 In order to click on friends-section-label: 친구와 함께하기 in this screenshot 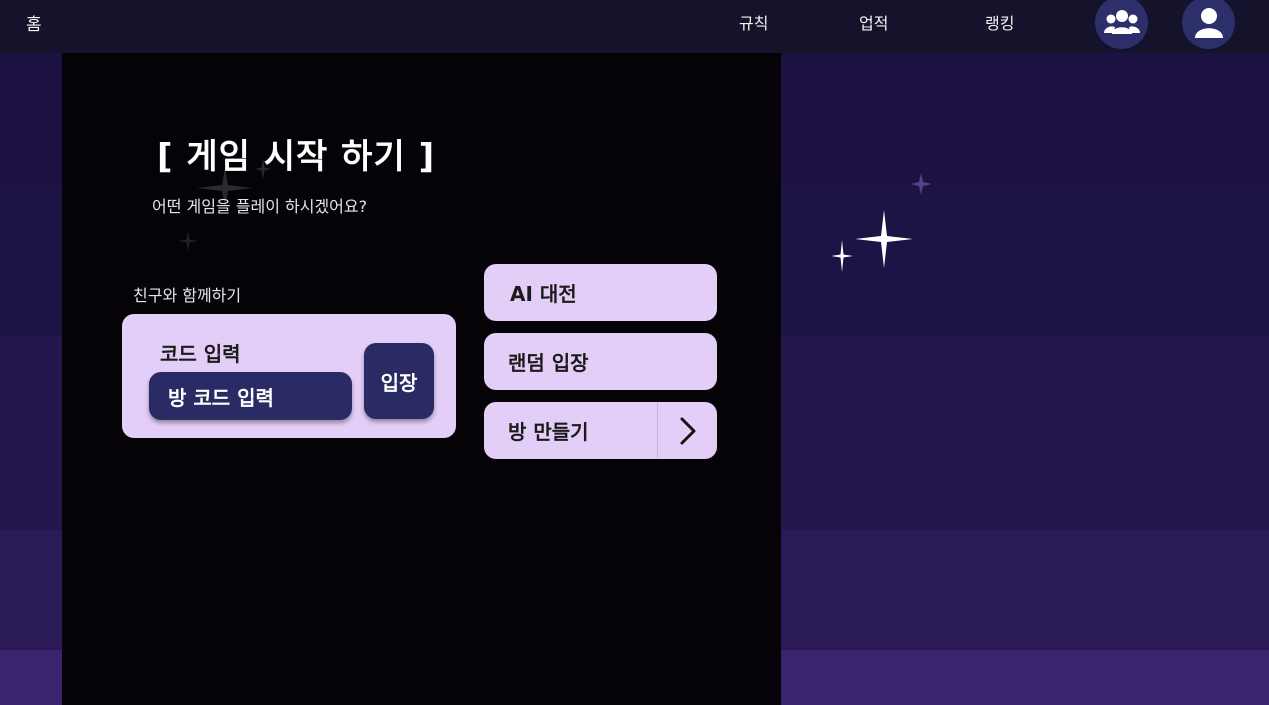, I will do `click(187, 295)`.